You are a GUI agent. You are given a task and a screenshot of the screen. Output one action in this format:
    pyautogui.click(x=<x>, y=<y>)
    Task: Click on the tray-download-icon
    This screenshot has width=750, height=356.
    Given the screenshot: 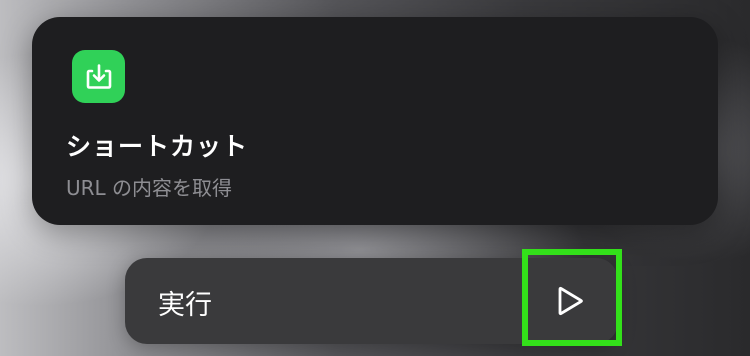 What is the action you would take?
    pyautogui.click(x=98, y=76)
    